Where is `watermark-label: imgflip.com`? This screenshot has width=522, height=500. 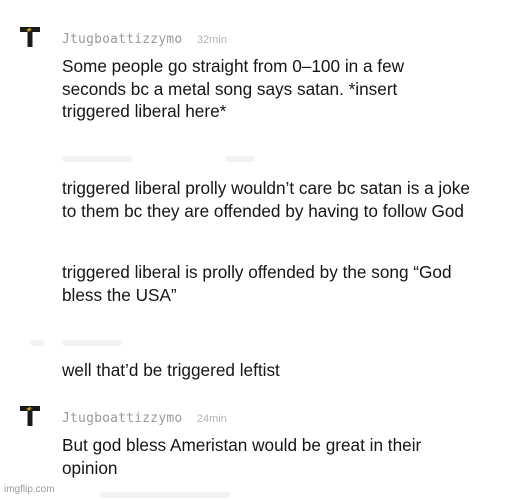 watermark-label: imgflip.com is located at coordinates (29, 489).